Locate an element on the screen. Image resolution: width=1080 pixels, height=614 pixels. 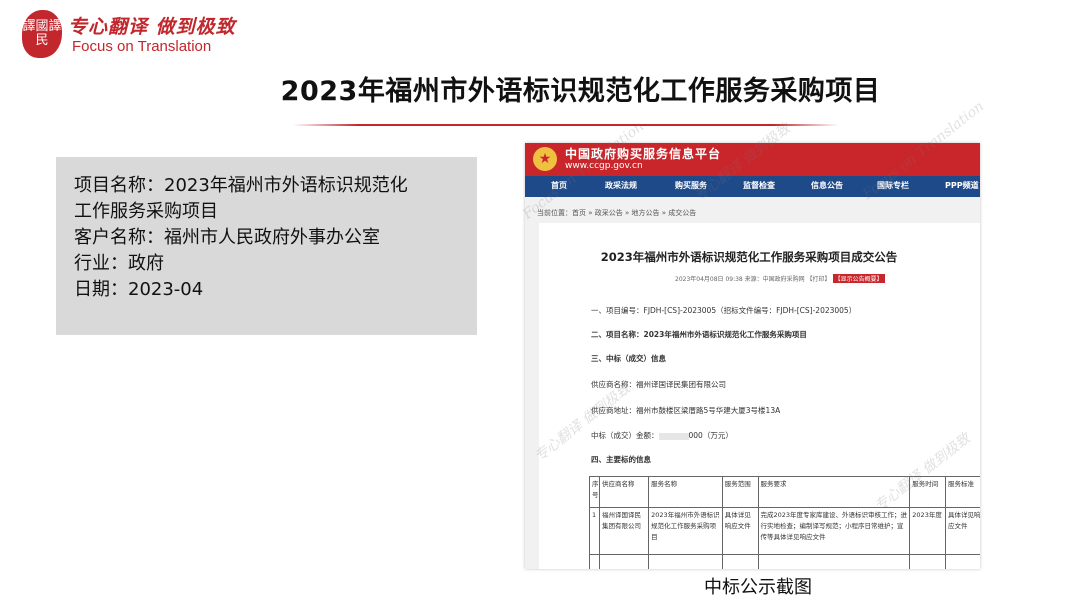
show-summary-button: 【显示公告概要】 is located at coordinates (858, 278).